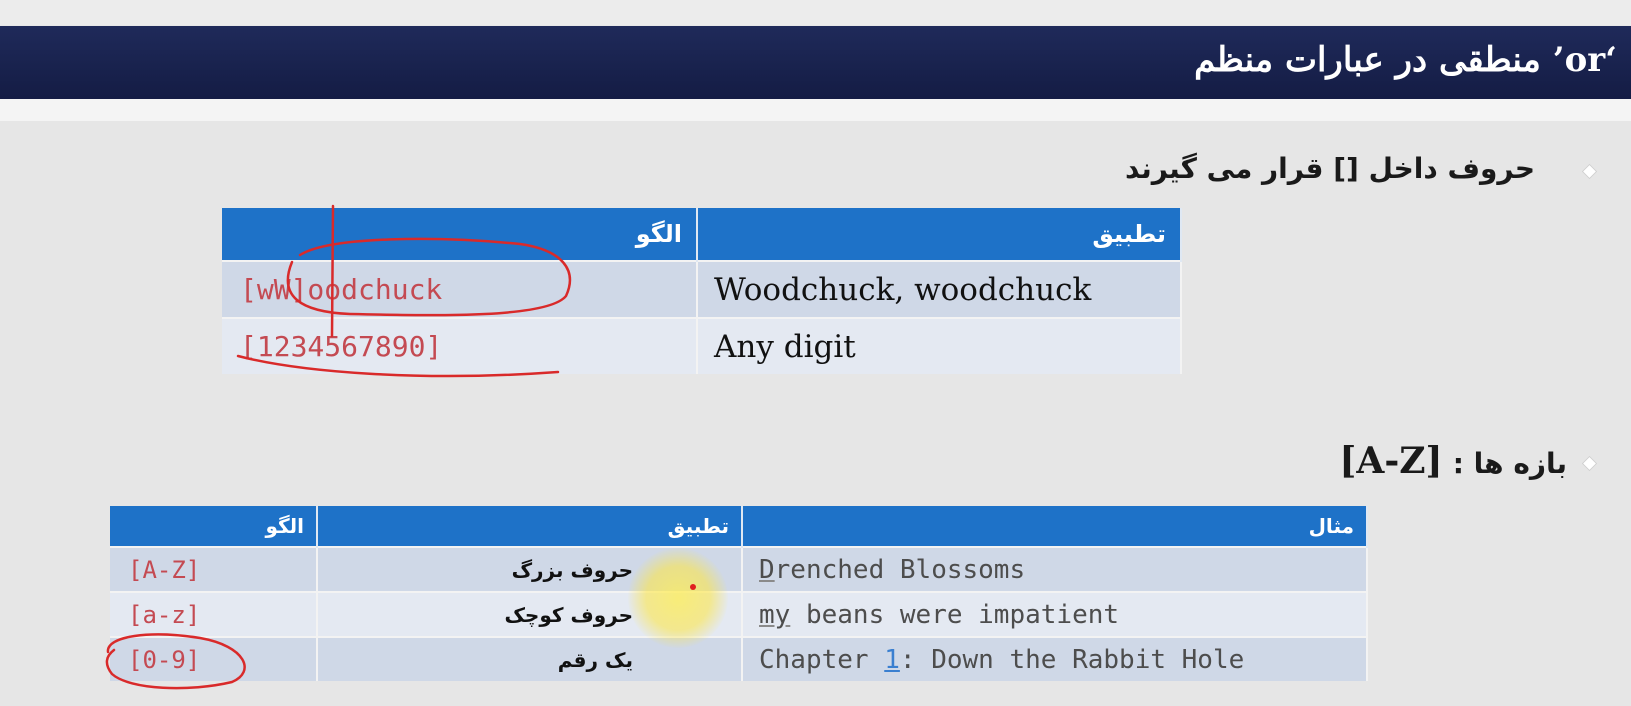 This screenshot has width=1631, height=706. What do you see at coordinates (214, 658) in the screenshot?
I see `pattern-cell: [0-9]` at bounding box center [214, 658].